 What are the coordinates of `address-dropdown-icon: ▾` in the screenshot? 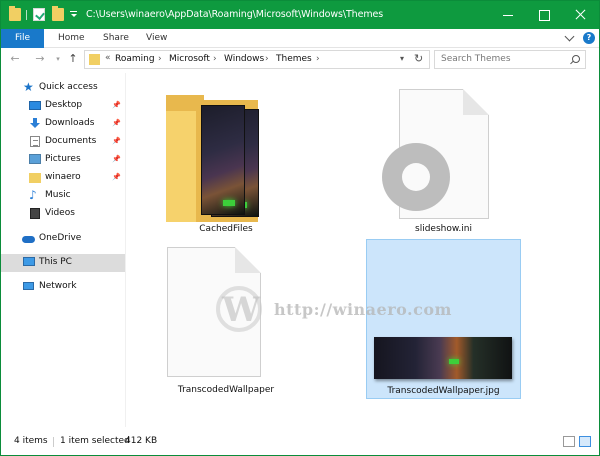 It's located at (402, 58).